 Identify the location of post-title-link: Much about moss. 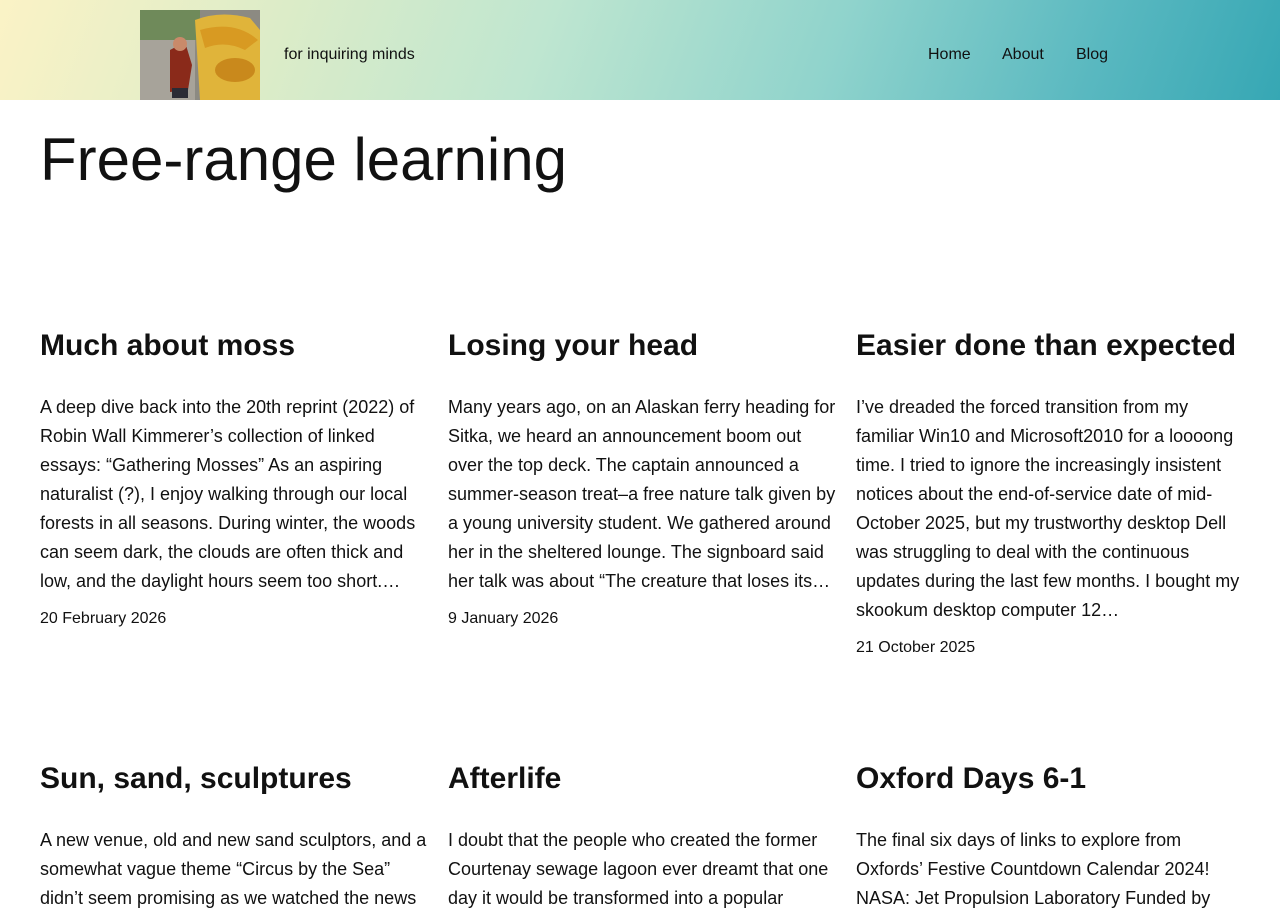
(234, 346).